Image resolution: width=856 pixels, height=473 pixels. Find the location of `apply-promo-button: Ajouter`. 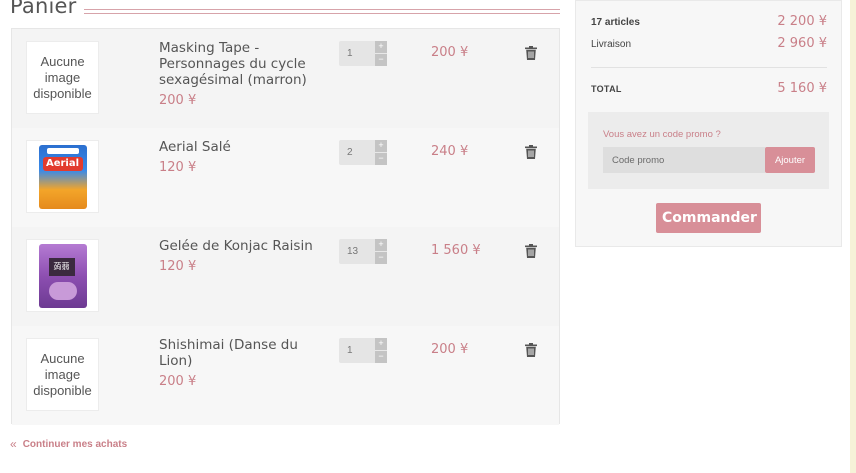

apply-promo-button: Ajouter is located at coordinates (790, 160).